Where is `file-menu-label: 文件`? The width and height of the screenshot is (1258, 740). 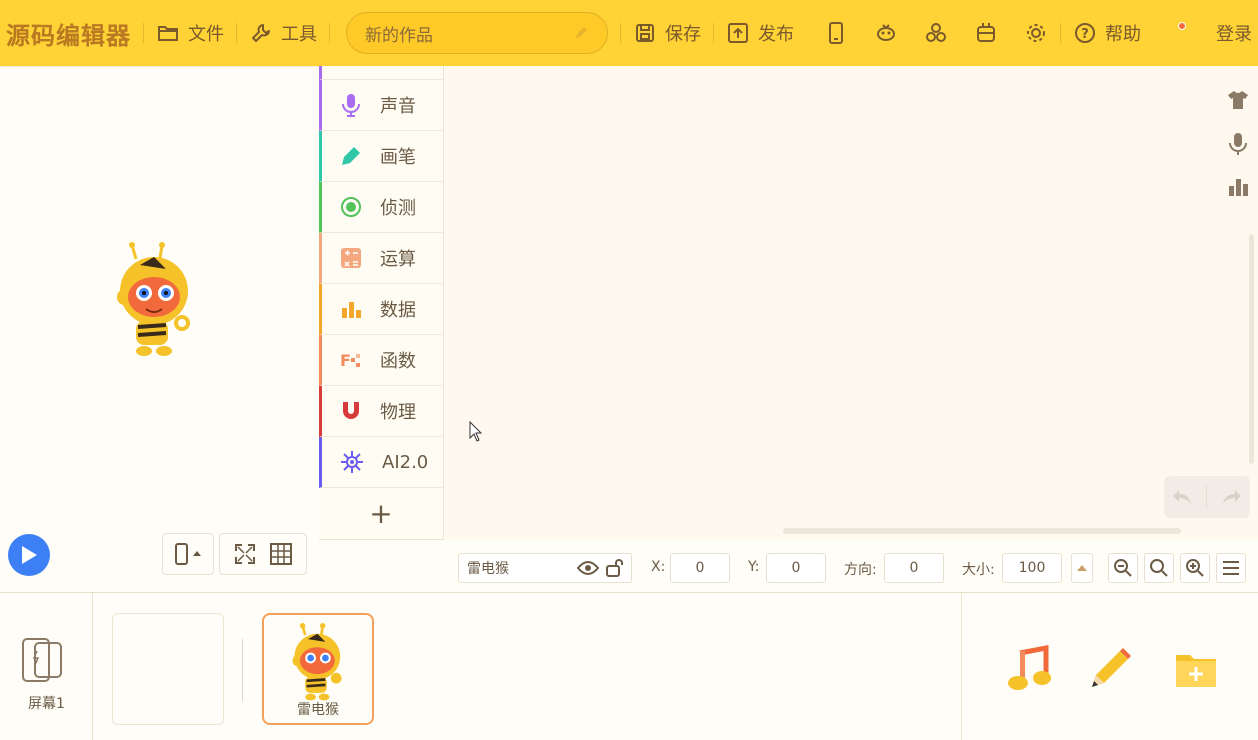
file-menu-label: 文件 is located at coordinates (206, 34).